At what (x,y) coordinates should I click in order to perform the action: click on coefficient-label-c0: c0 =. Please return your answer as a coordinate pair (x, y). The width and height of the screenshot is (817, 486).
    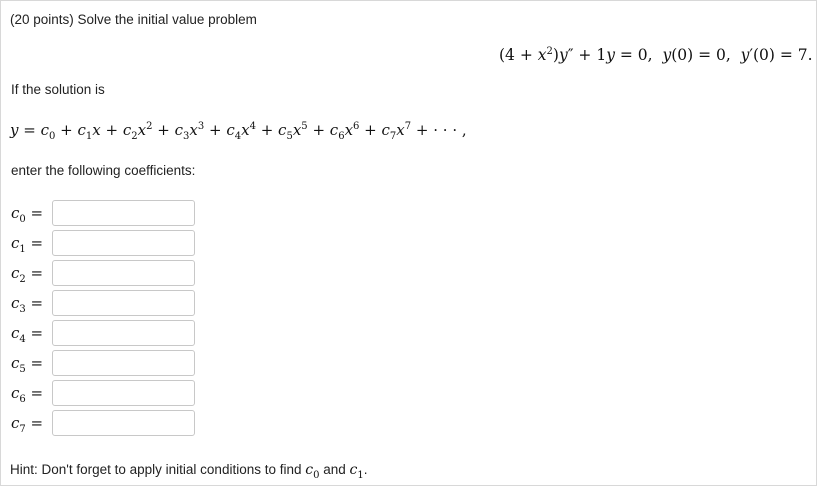
    Looking at the image, I should click on (27, 214).